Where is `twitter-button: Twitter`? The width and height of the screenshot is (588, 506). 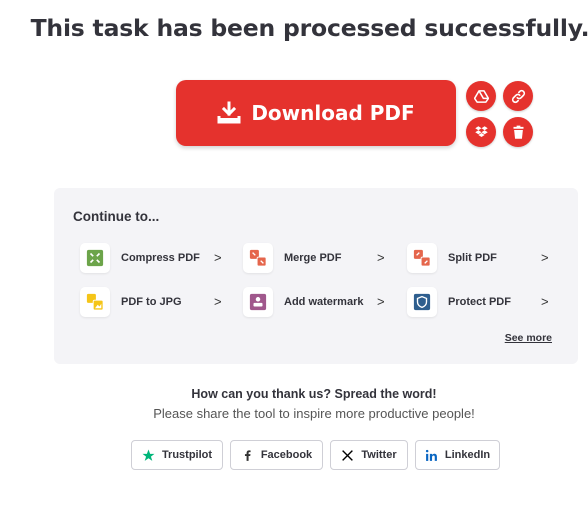 twitter-button: Twitter is located at coordinates (369, 455).